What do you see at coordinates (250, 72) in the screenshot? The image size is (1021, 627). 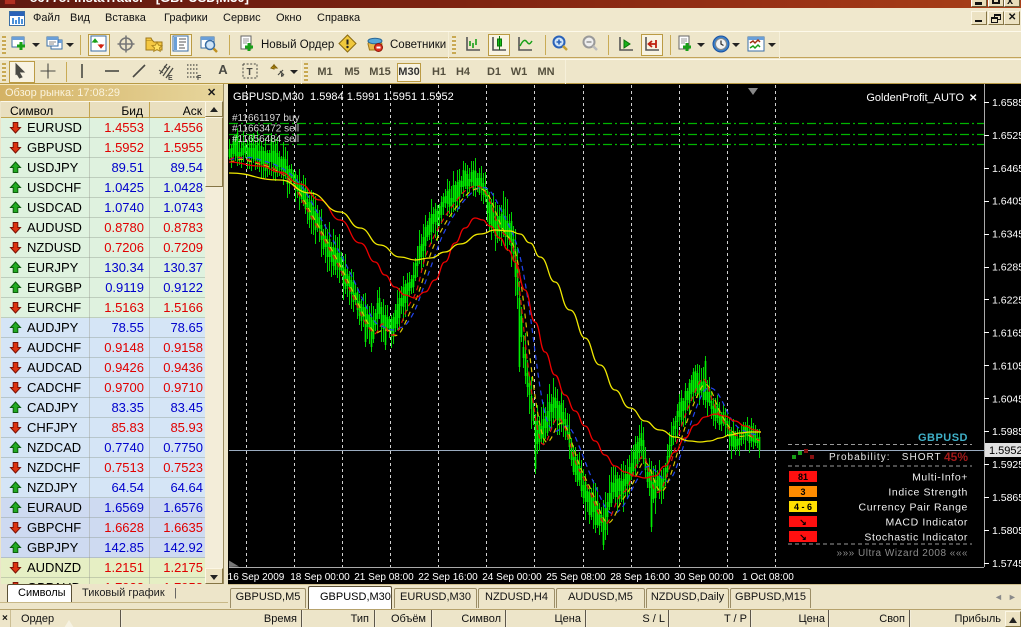 I see `svg-text: T` at bounding box center [250, 72].